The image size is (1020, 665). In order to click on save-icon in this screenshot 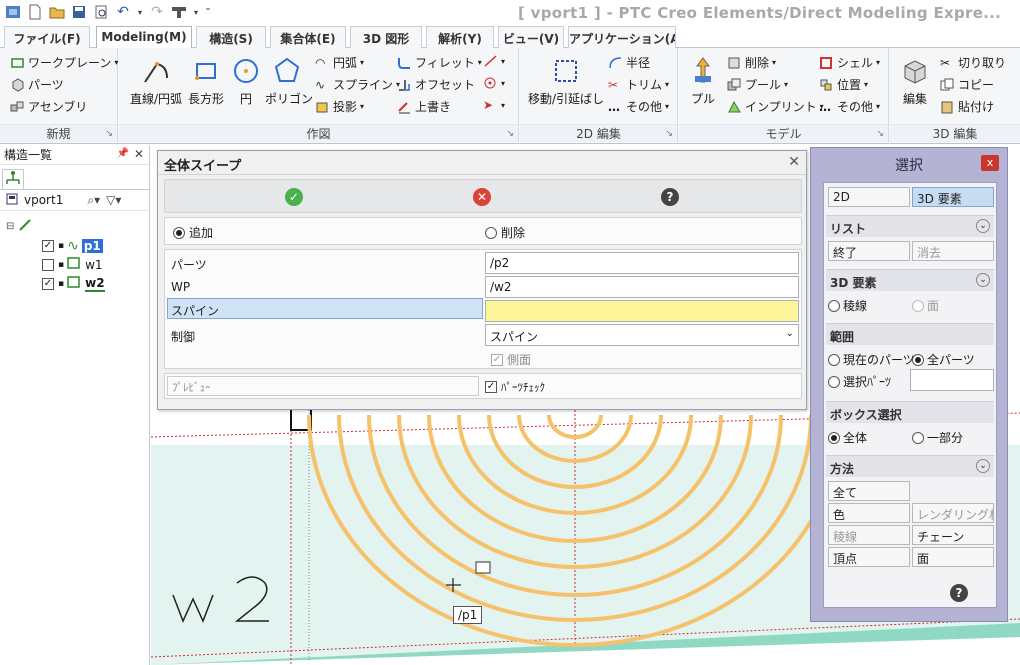, I will do `click(79, 12)`.